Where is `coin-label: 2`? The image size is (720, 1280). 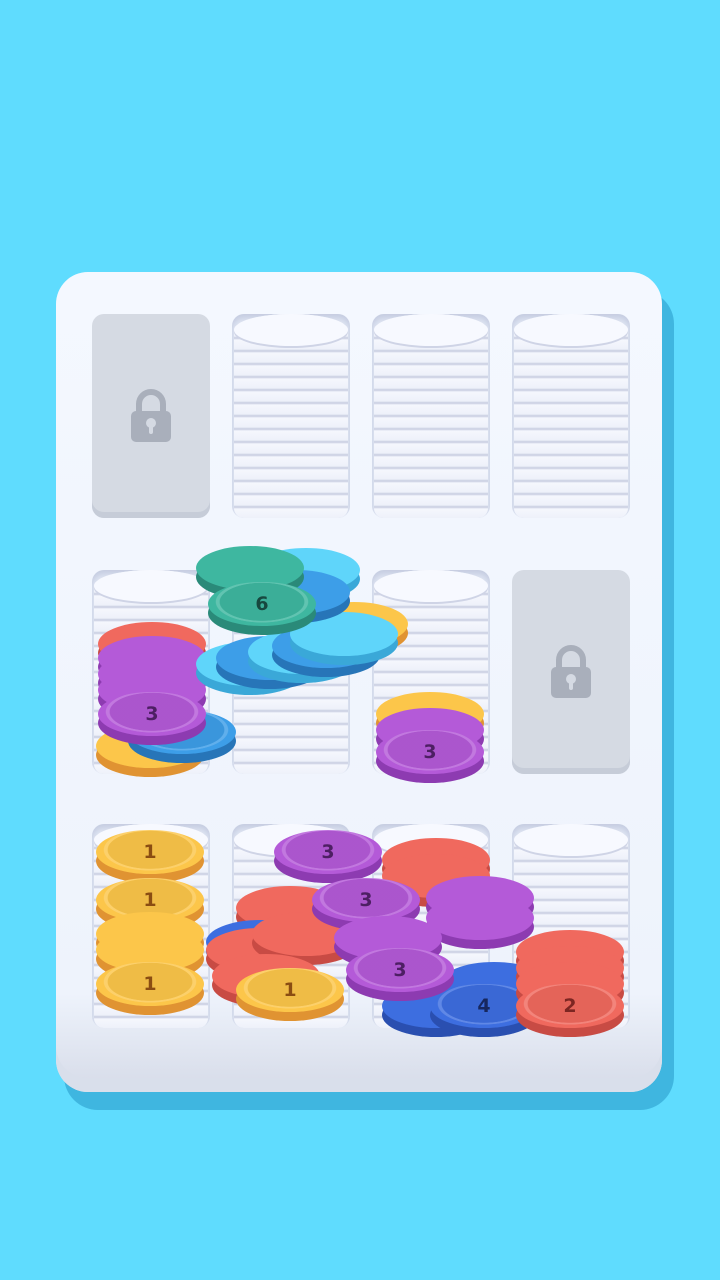 coin-label: 2 is located at coordinates (570, 1006).